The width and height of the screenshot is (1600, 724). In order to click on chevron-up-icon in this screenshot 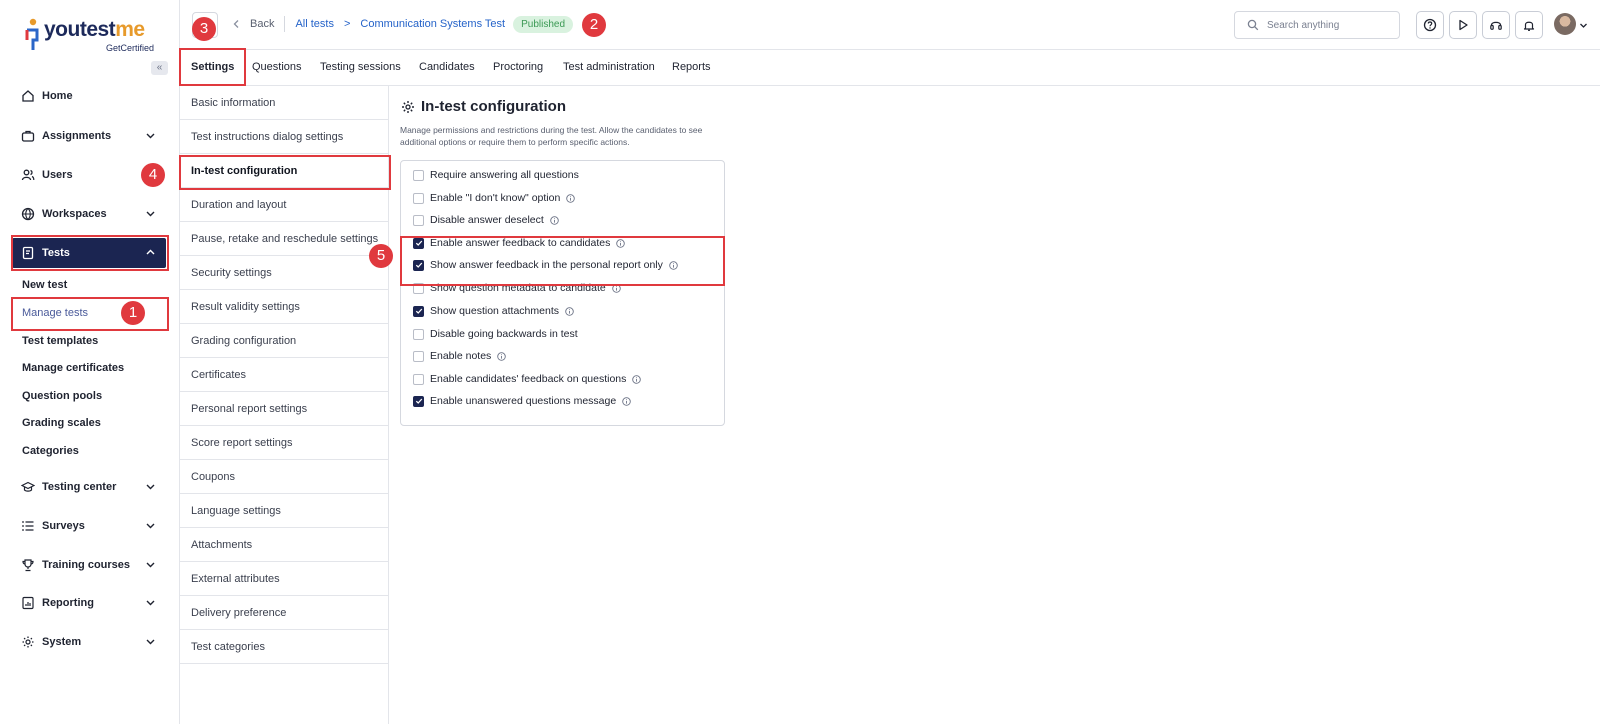, I will do `click(150, 252)`.